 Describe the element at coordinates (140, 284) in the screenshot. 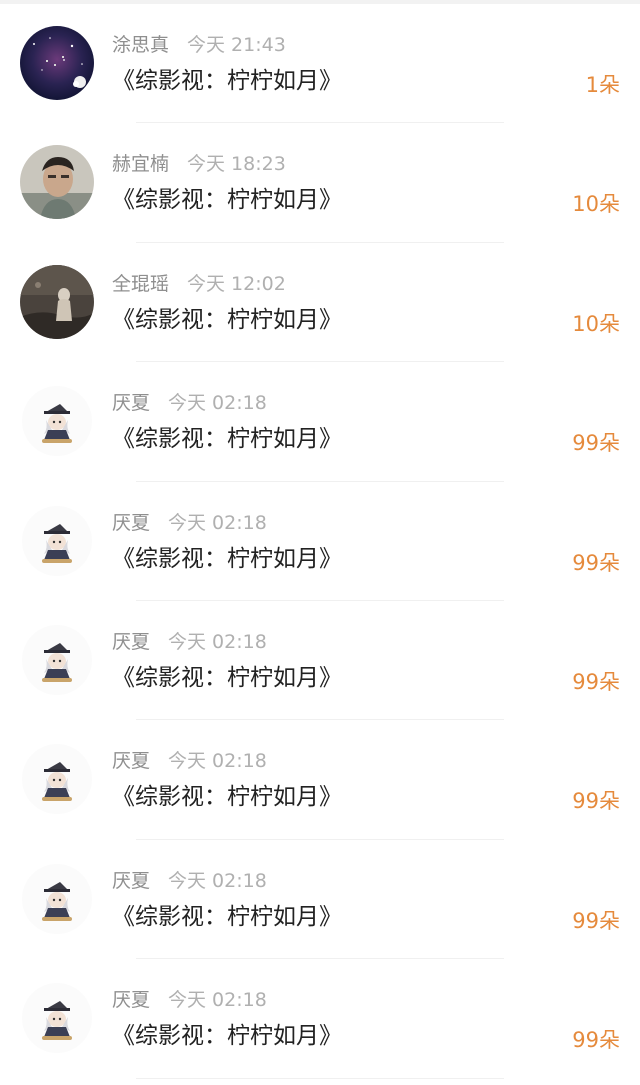

I see `username: 全琨瑶` at that location.